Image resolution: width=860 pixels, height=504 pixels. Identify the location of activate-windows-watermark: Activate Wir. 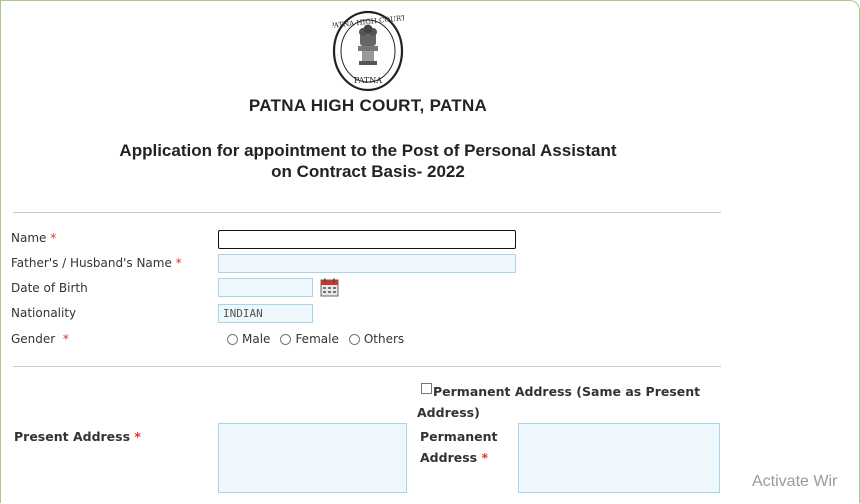
(795, 481).